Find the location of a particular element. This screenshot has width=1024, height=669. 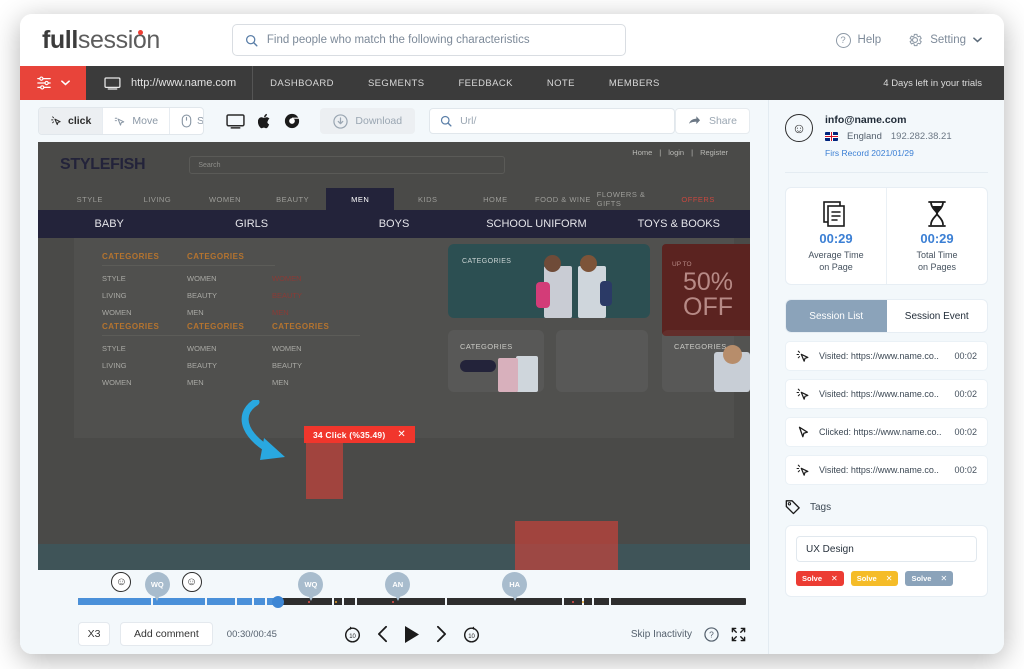

nav-item-note: NOTE is located at coordinates (561, 83).